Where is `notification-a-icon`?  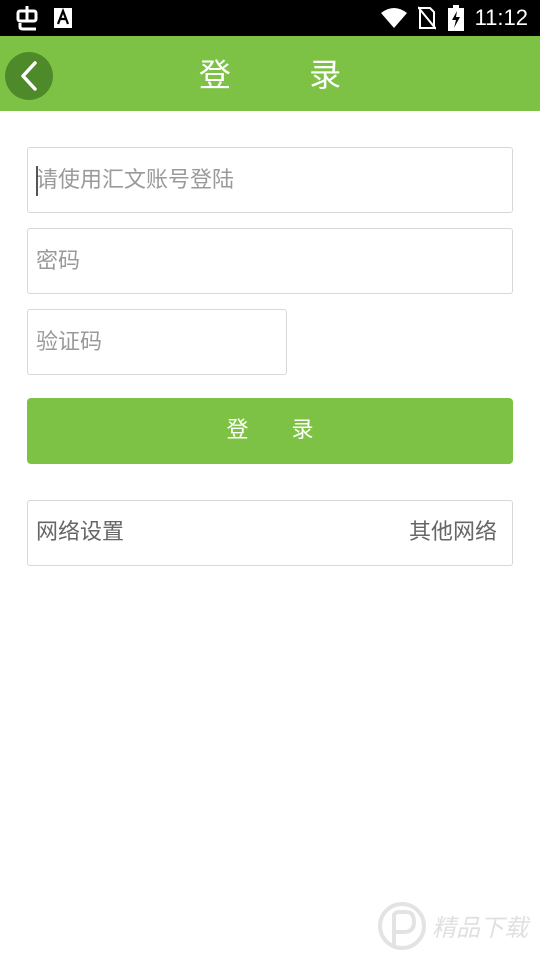
notification-a-icon is located at coordinates (63, 18).